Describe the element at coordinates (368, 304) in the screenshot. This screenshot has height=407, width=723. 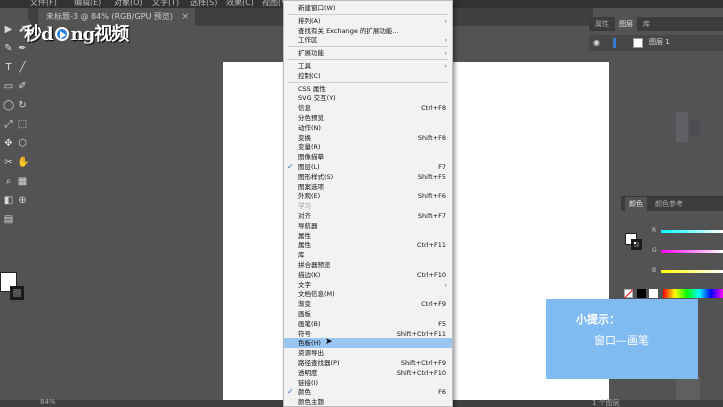
I see `menu-item: 渐变 Ctrl+F9` at that location.